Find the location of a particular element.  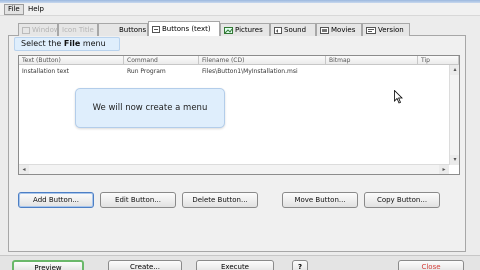

cell-bitmap is located at coordinates (372, 71).